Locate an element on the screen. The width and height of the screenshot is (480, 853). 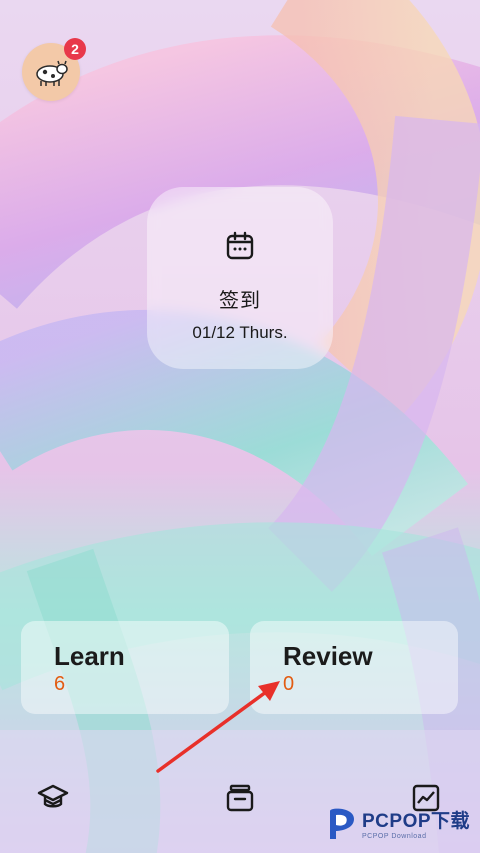
pcpop-watermark: PCPOP下载 PCPOP Download is located at coordinates (401, 823).